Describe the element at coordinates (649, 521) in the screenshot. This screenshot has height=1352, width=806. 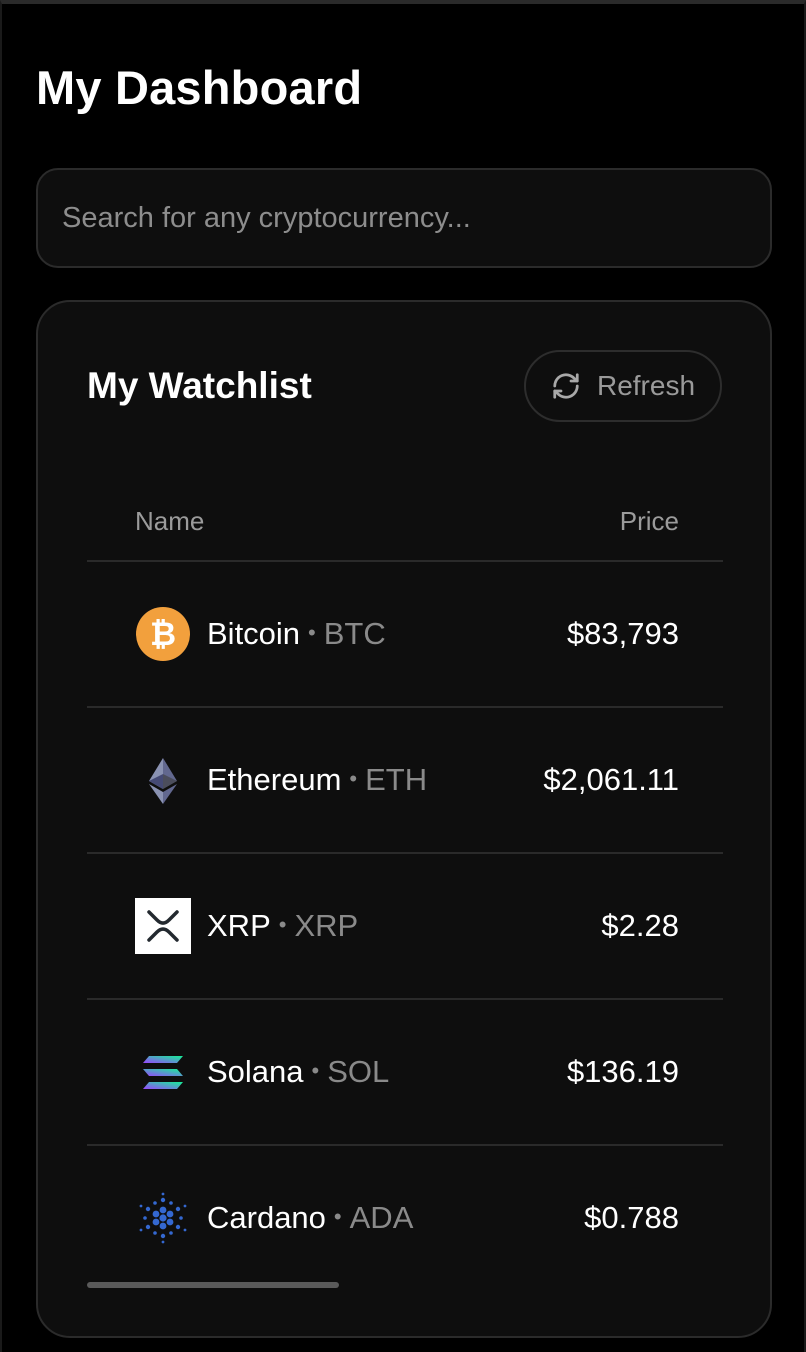
I see `column-header-price: Price` at that location.